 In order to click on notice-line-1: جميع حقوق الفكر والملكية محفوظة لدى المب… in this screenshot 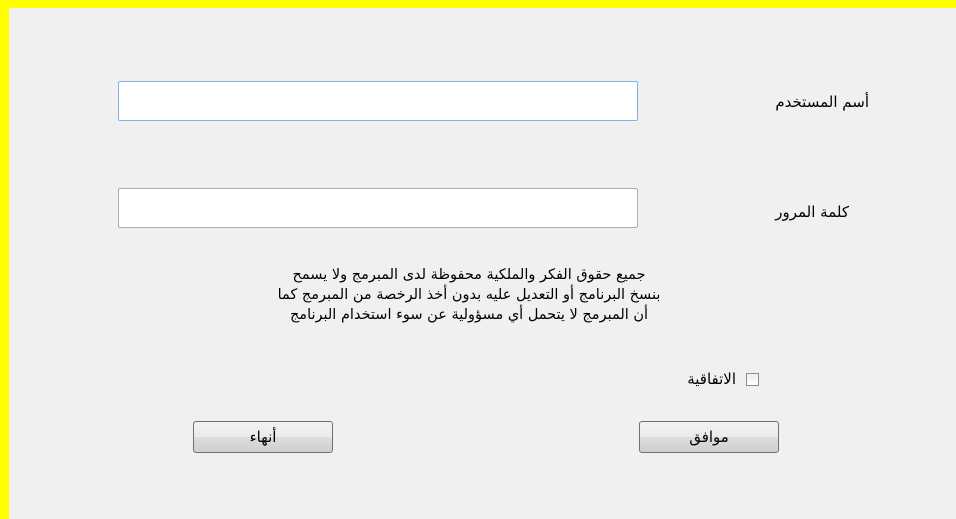, I will do `click(469, 275)`.